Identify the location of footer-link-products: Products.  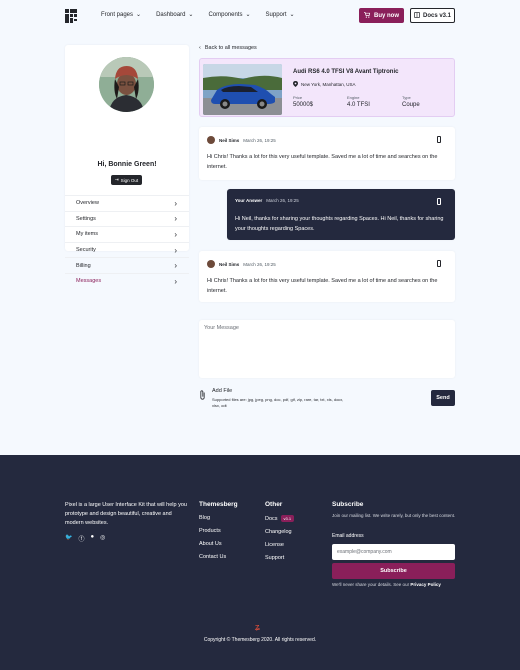
(218, 531).